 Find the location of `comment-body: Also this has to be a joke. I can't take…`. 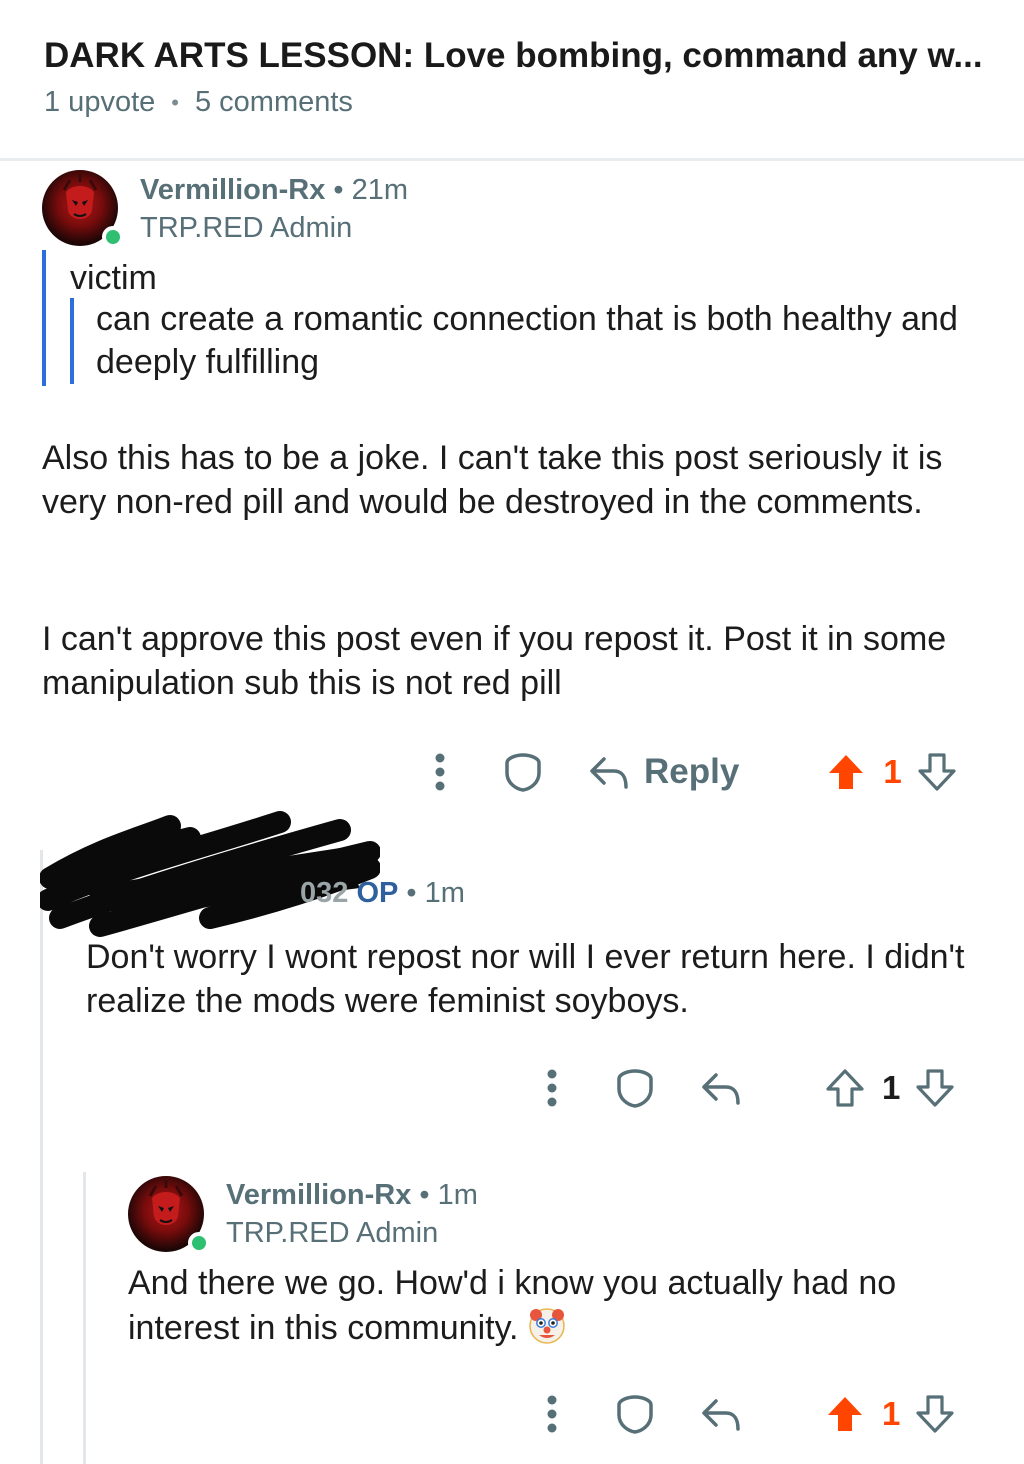

comment-body: Also this has to be a joke. I can't take… is located at coordinates (492, 480).